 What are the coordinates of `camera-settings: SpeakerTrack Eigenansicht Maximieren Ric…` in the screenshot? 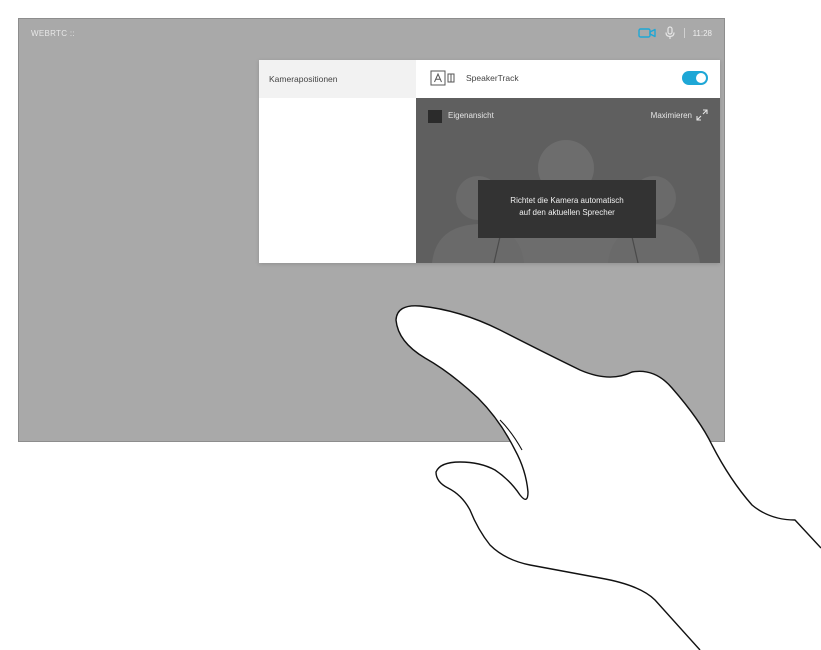 It's located at (568, 161).